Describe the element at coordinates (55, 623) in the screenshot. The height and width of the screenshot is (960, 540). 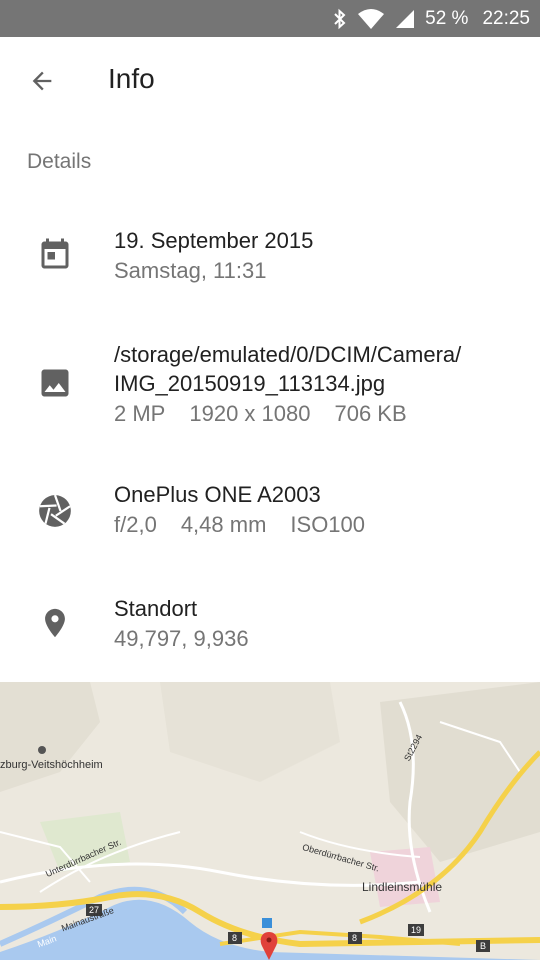
I see `location-pin-icon` at that location.